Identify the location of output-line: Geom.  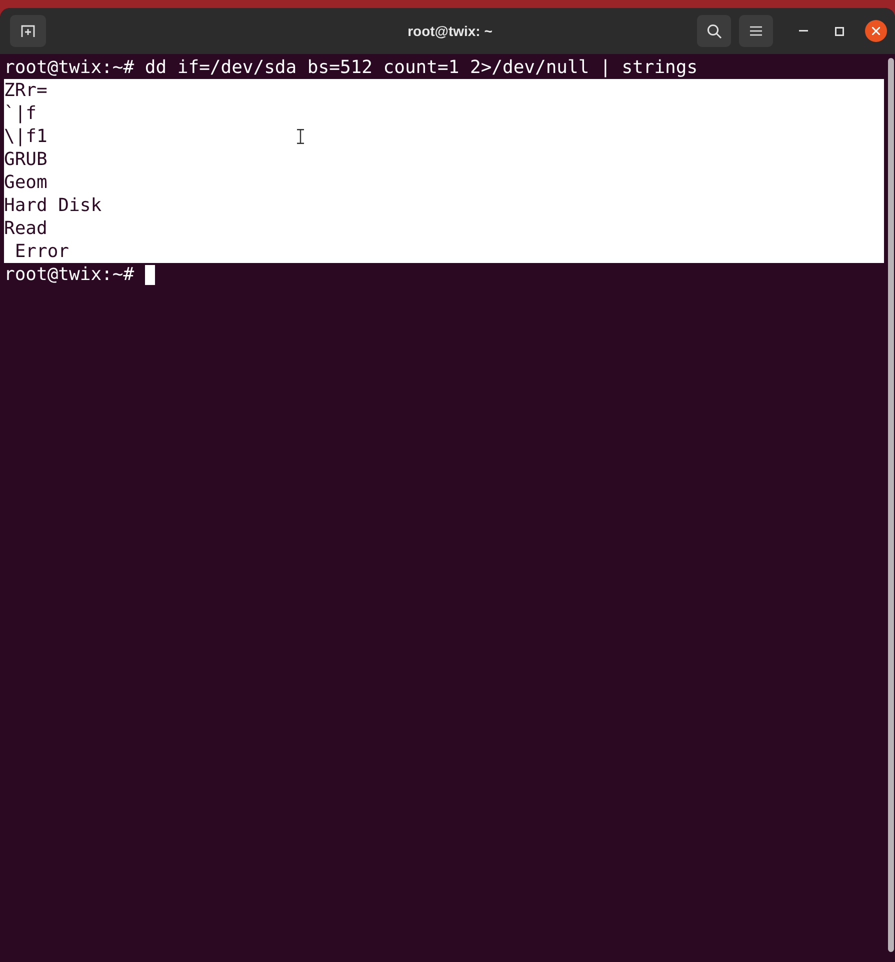
(26, 182).